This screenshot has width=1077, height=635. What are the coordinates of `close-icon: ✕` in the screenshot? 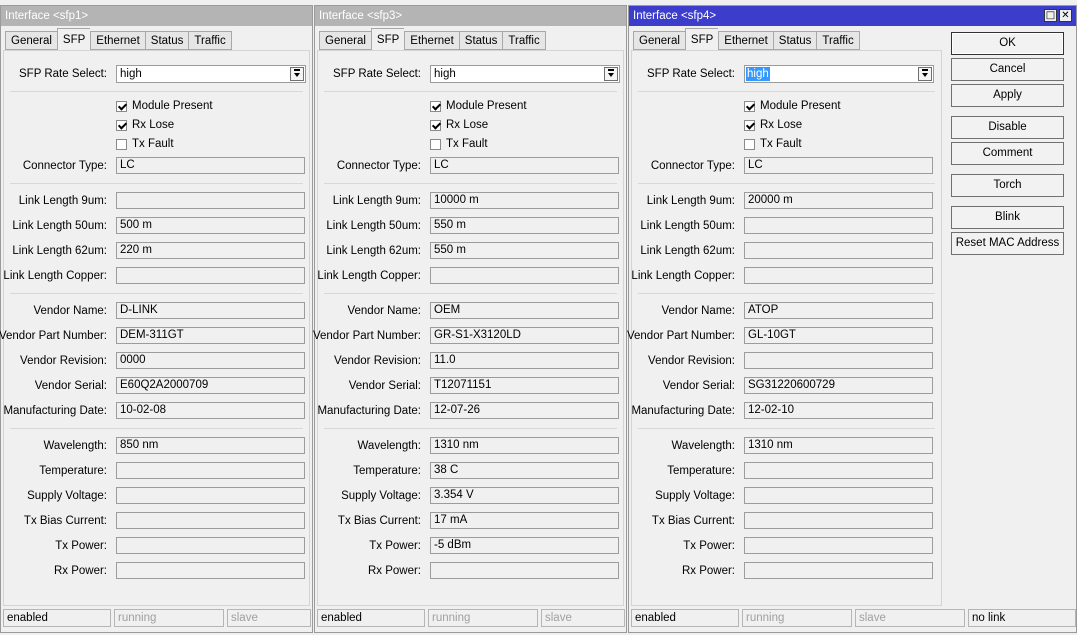 It's located at (1065, 15).